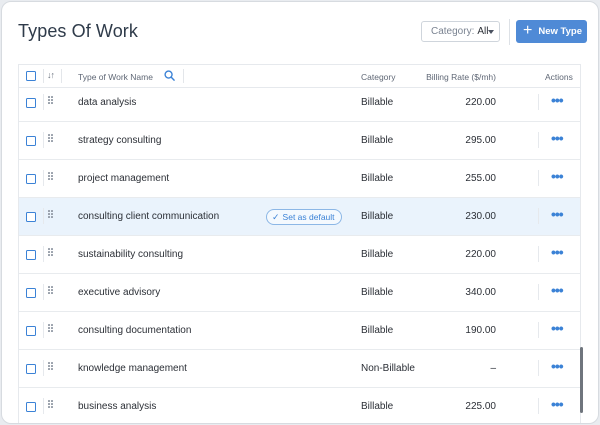 This screenshot has height=425, width=600. What do you see at coordinates (308, 217) in the screenshot?
I see `set-as-default-label: Set as default` at bounding box center [308, 217].